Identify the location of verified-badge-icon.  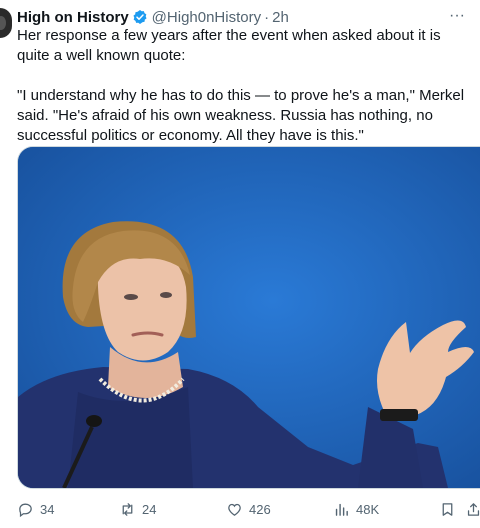
(140, 17).